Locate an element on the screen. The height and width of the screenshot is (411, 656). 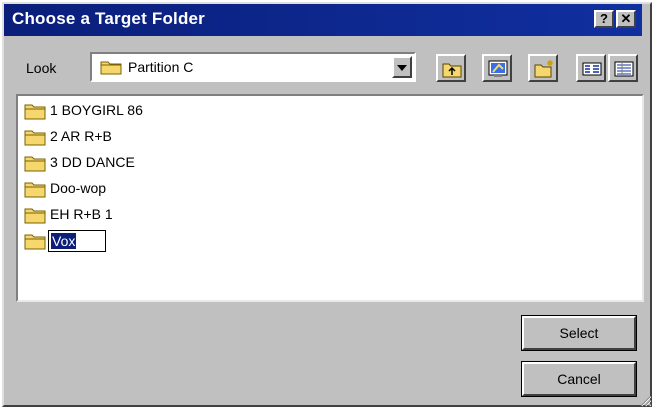
select-button: Select is located at coordinates (579, 333).